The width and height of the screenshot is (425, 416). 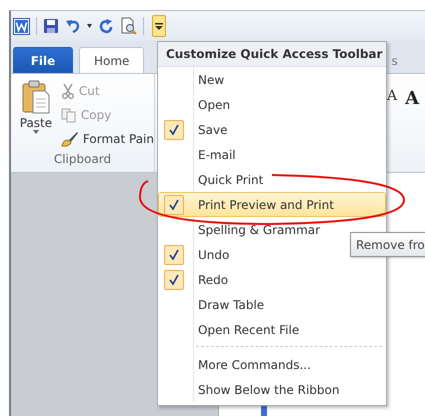 What do you see at coordinates (82, 160) in the screenshot?
I see `group-label: Clipboard` at bounding box center [82, 160].